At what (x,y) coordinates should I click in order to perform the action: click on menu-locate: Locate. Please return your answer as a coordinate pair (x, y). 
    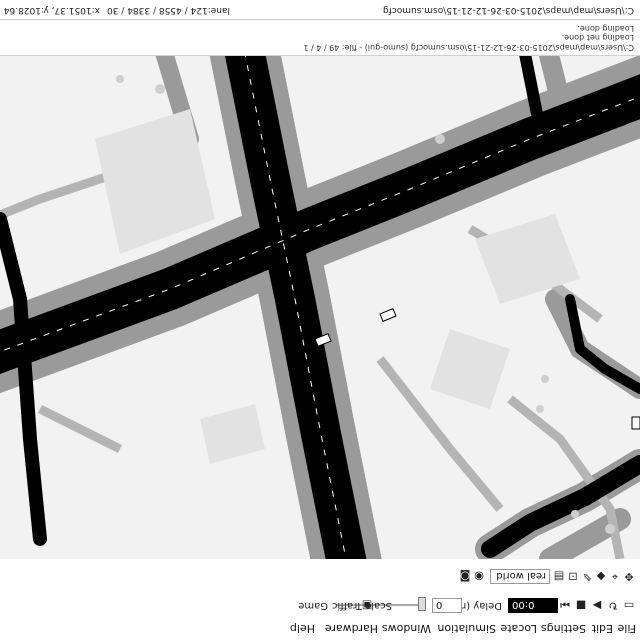
    Looking at the image, I should click on (518, 628).